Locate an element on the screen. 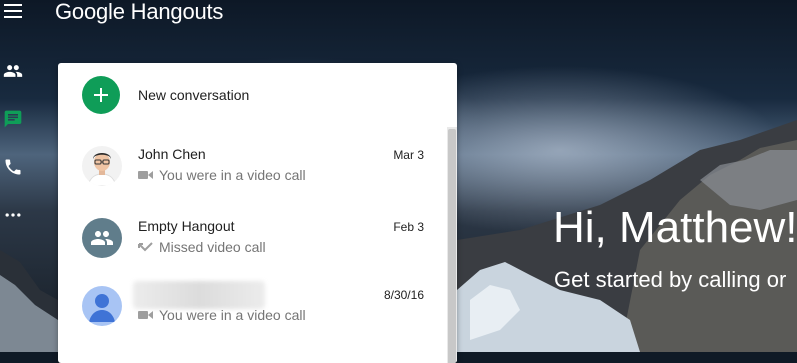 The image size is (797, 363). welcome-subtitle: Get started by calling or is located at coordinates (670, 279).